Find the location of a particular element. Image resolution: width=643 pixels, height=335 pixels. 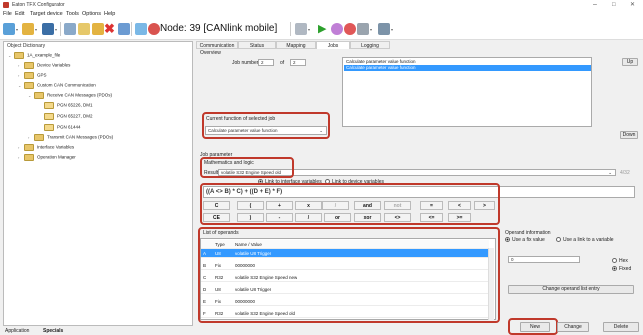

tree-item-operation-manager: › Operation Manager is located at coordinates (47, 158).